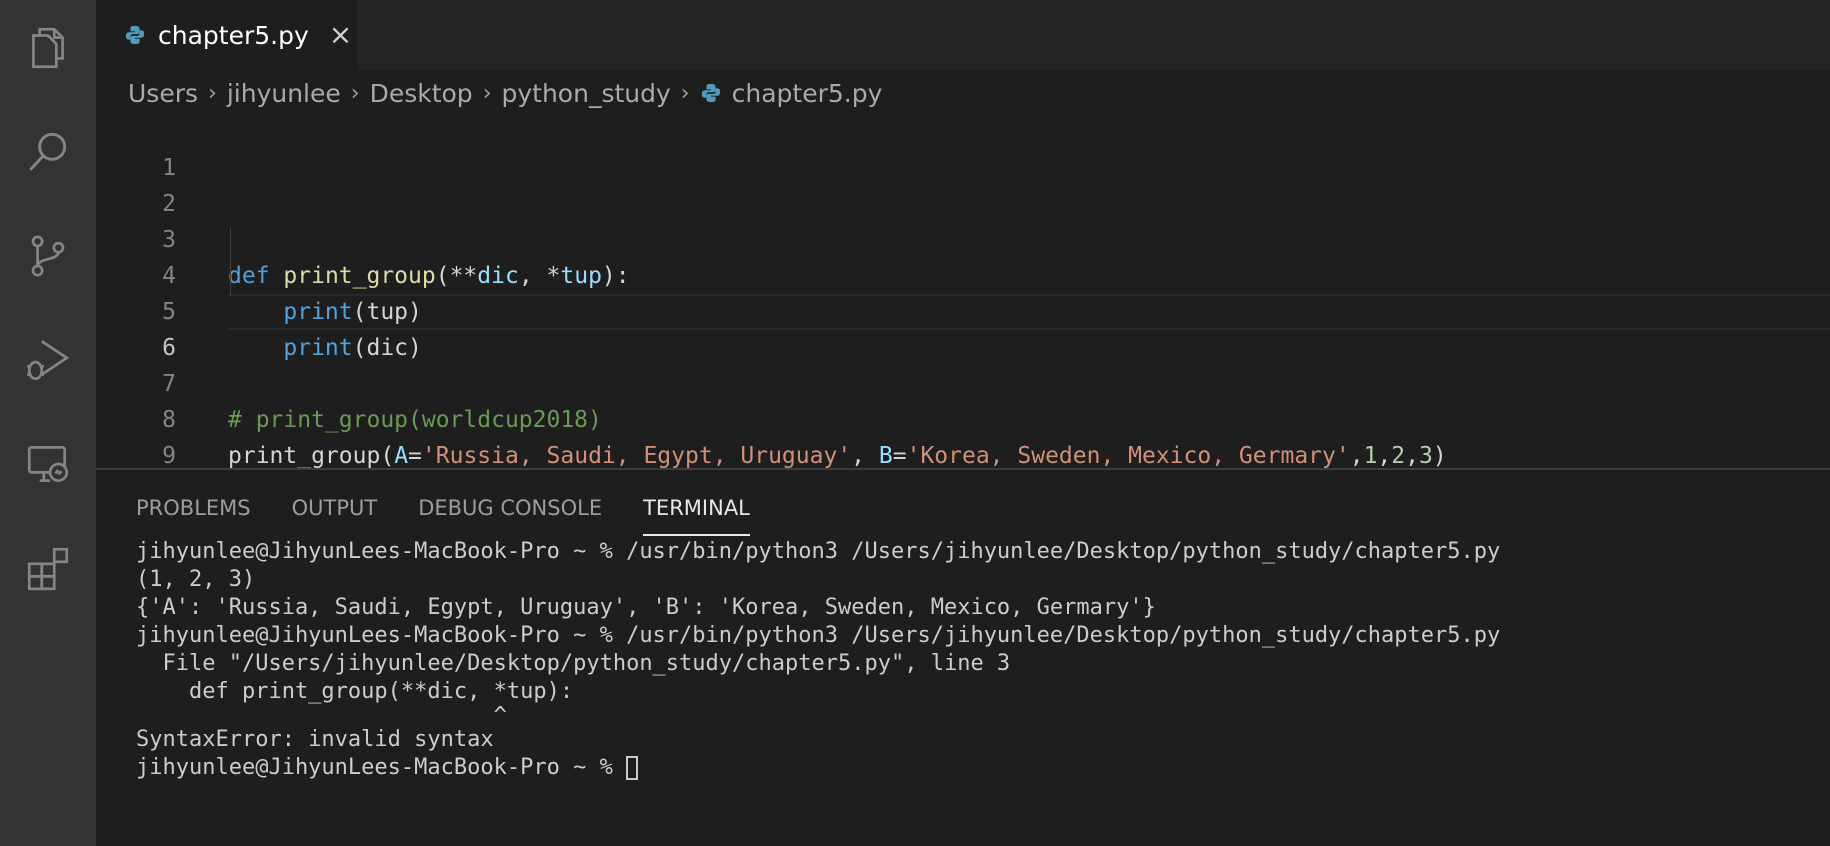 This screenshot has height=846, width=1830. I want to click on tab-output: OUTPUT, so click(335, 515).